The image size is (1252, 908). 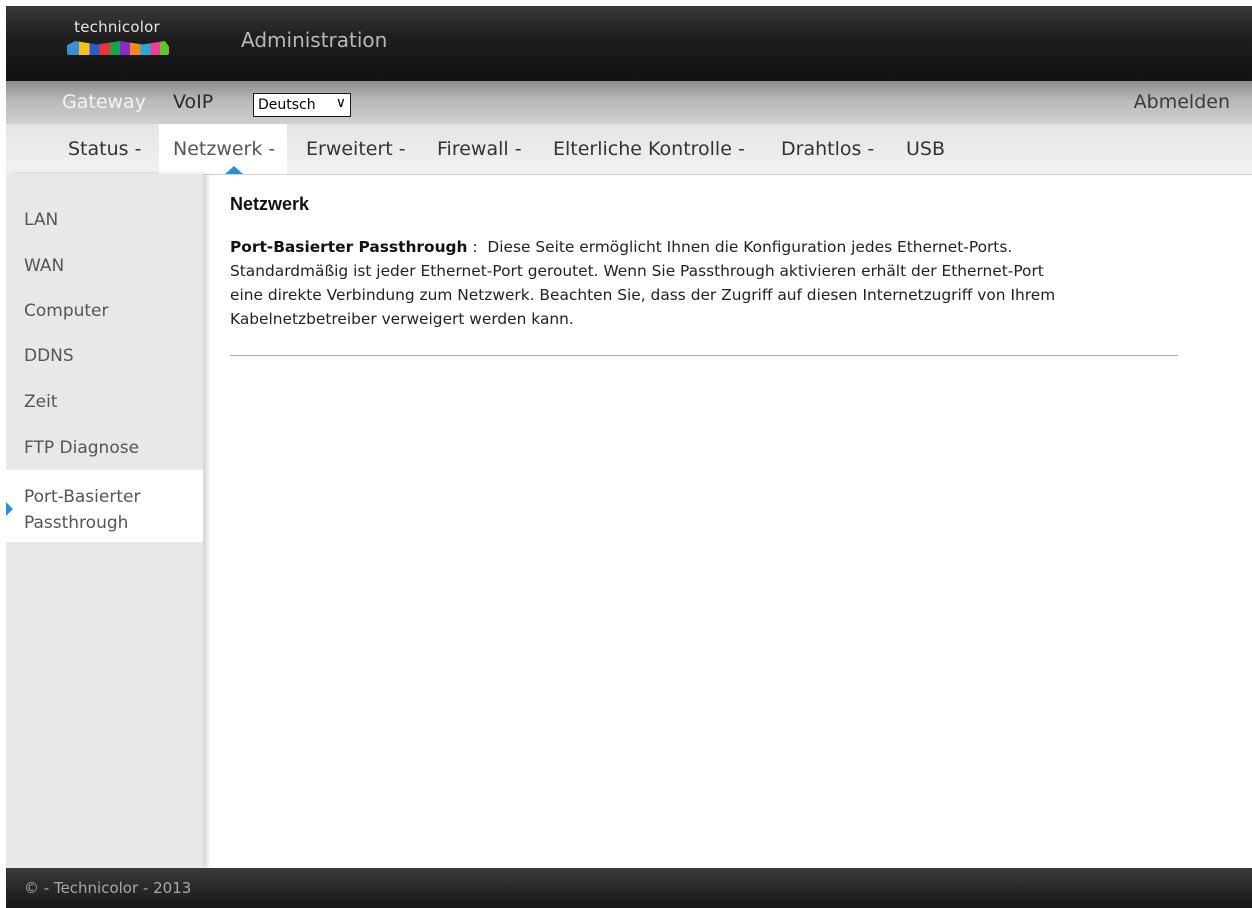 What do you see at coordinates (104, 149) in the screenshot?
I see `nav-tab-status: Status -` at bounding box center [104, 149].